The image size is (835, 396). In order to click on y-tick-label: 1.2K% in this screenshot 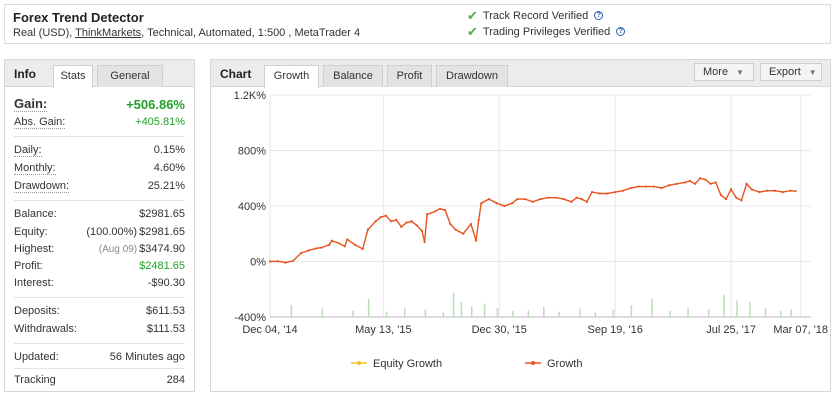, I will do `click(250, 96)`.